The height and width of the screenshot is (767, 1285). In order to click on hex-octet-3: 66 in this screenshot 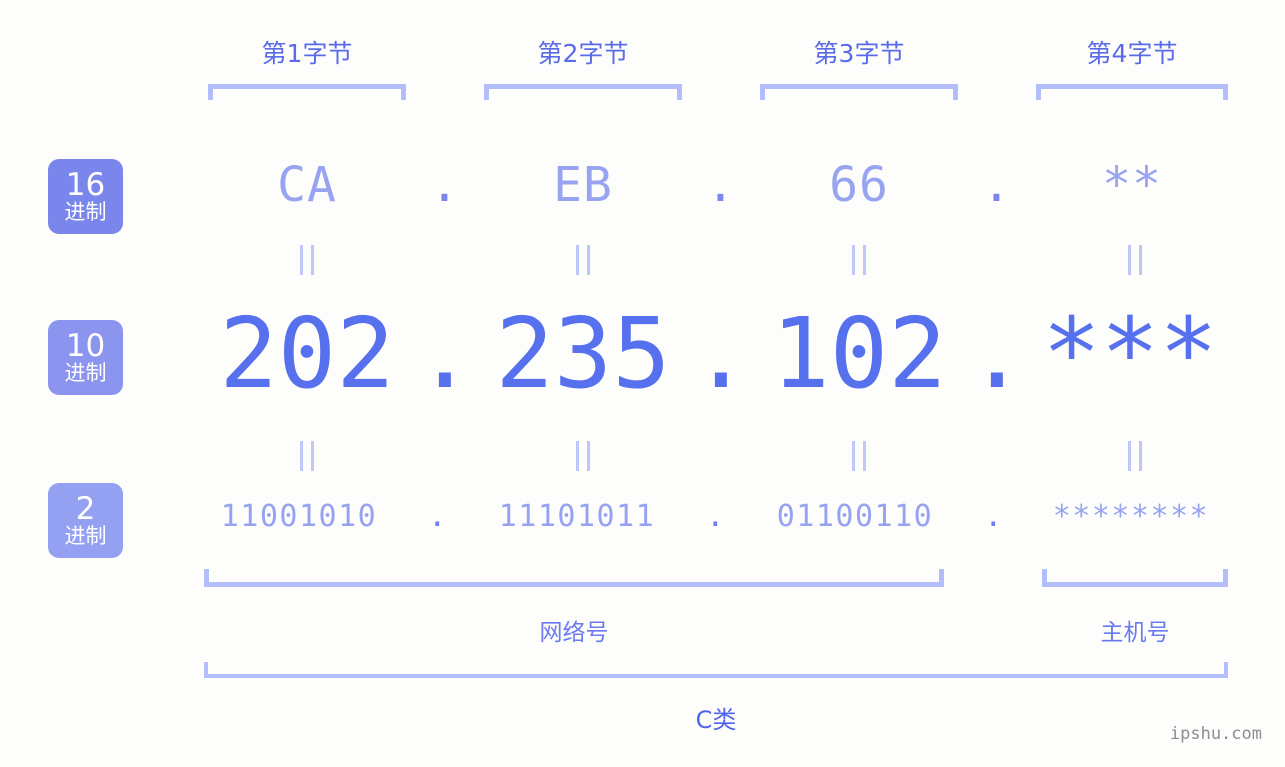, I will do `click(859, 185)`.